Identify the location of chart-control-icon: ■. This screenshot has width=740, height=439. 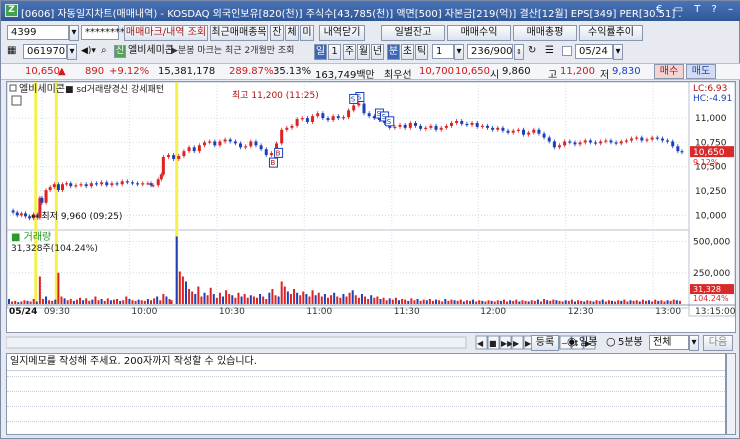
(493, 343).